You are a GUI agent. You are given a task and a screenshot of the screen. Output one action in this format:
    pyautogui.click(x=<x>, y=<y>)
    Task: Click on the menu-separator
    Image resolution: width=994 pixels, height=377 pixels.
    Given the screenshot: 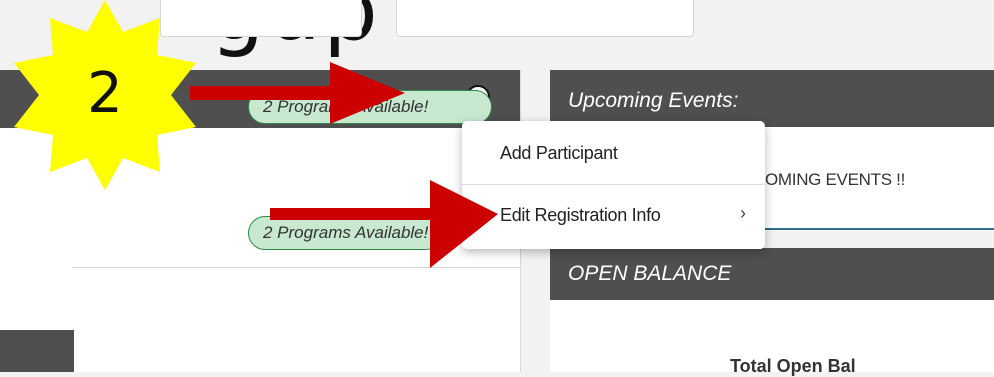 What is the action you would take?
    pyautogui.click(x=613, y=184)
    